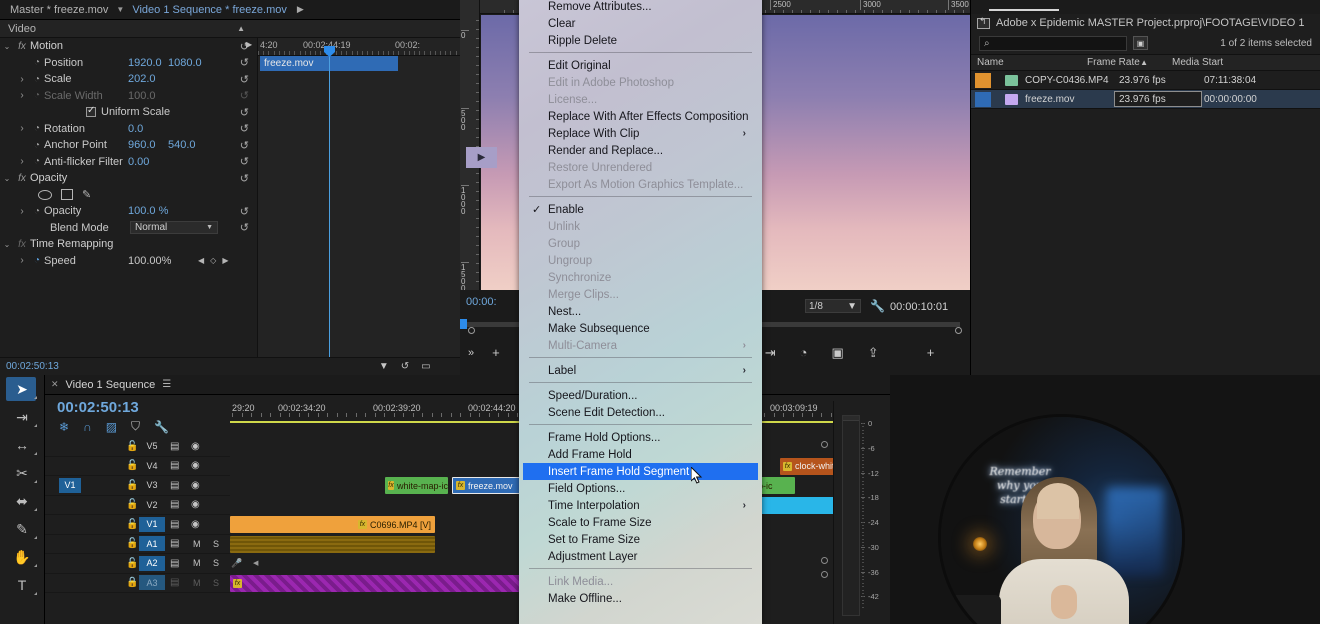 The width and height of the screenshot is (1320, 624). I want to click on in-point-knob, so click(471, 330).